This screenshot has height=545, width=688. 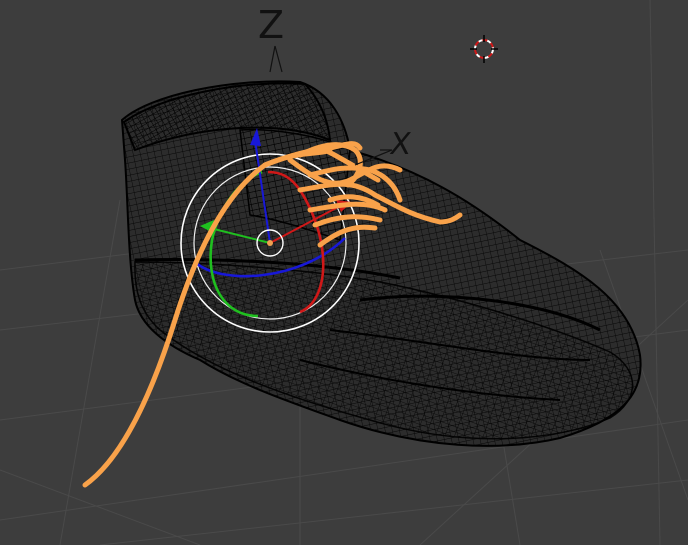 I want to click on x-axis-label: X, so click(x=400, y=144).